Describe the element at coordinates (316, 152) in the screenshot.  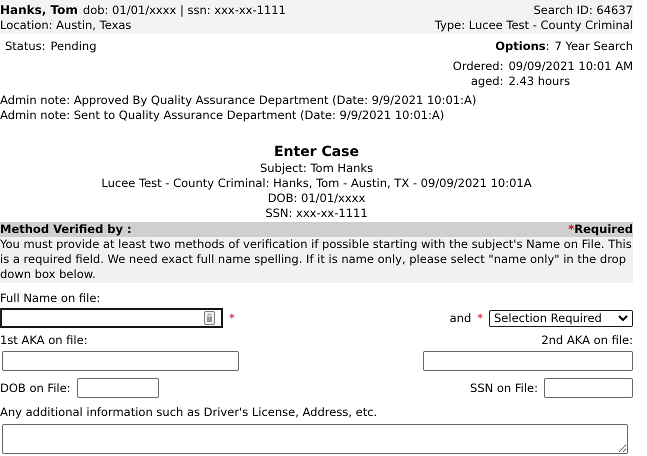
I see `case-title: Enter Case` at that location.